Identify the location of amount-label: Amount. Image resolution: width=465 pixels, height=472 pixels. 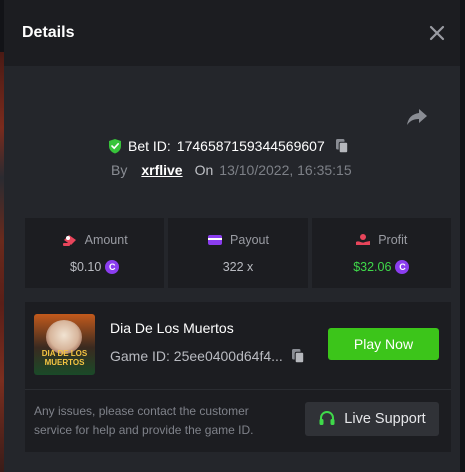
(106, 239).